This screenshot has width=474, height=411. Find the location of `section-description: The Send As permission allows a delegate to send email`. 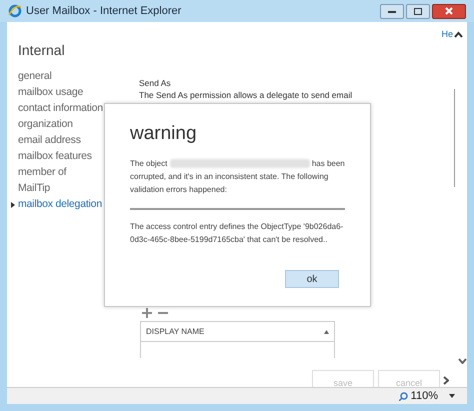

section-description: The Send As permission allows a delegate to send email is located at coordinates (246, 95).